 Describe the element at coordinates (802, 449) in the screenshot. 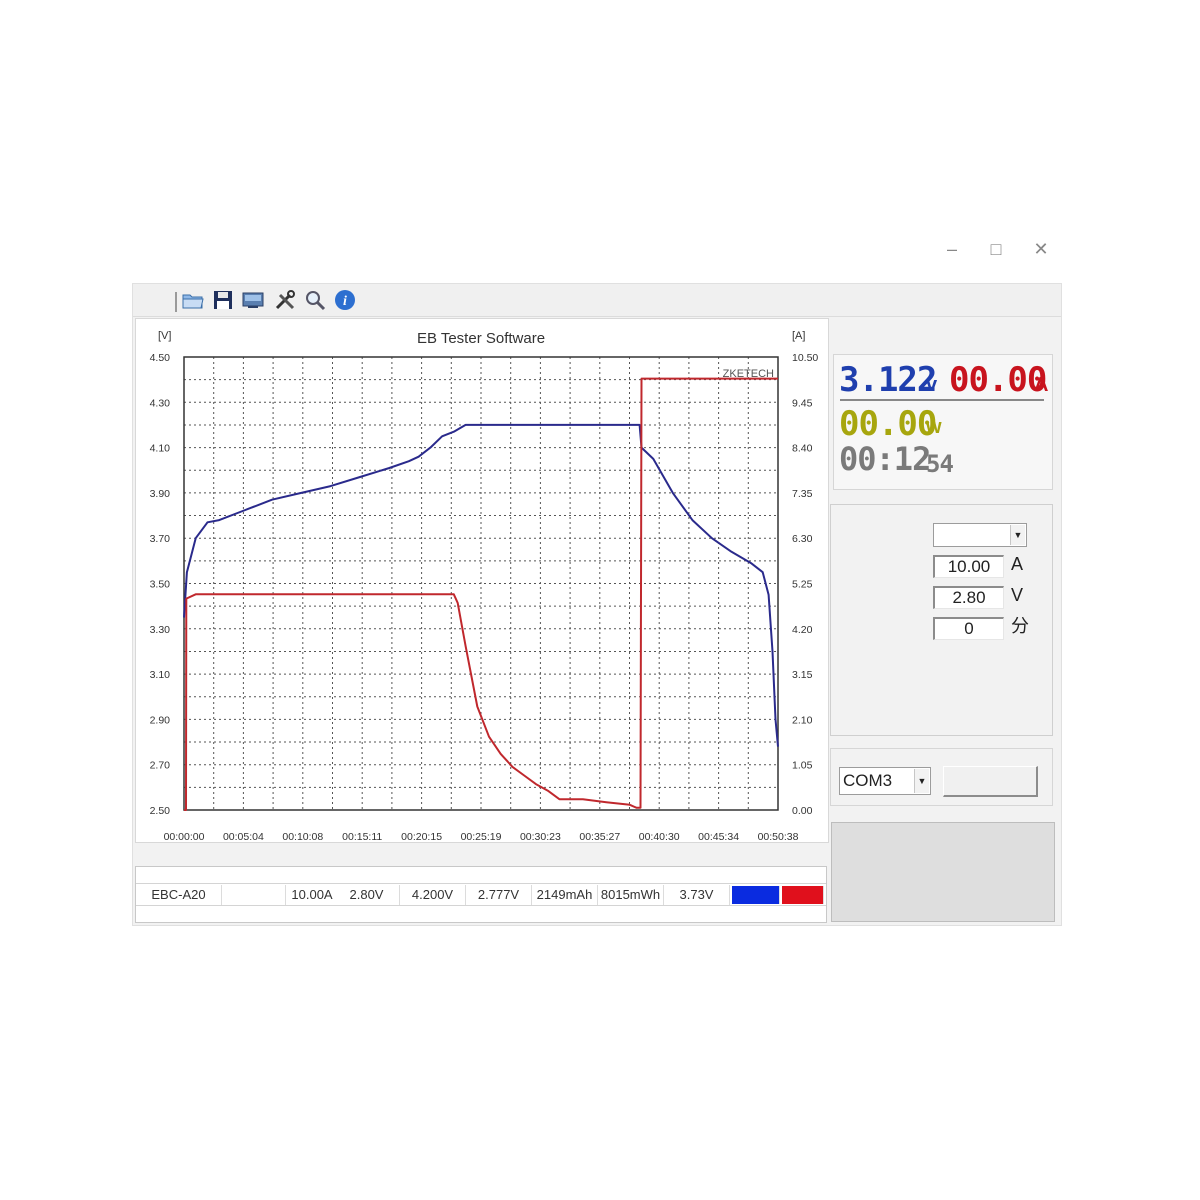

I see `y-right-tick-label: 8.40` at that location.